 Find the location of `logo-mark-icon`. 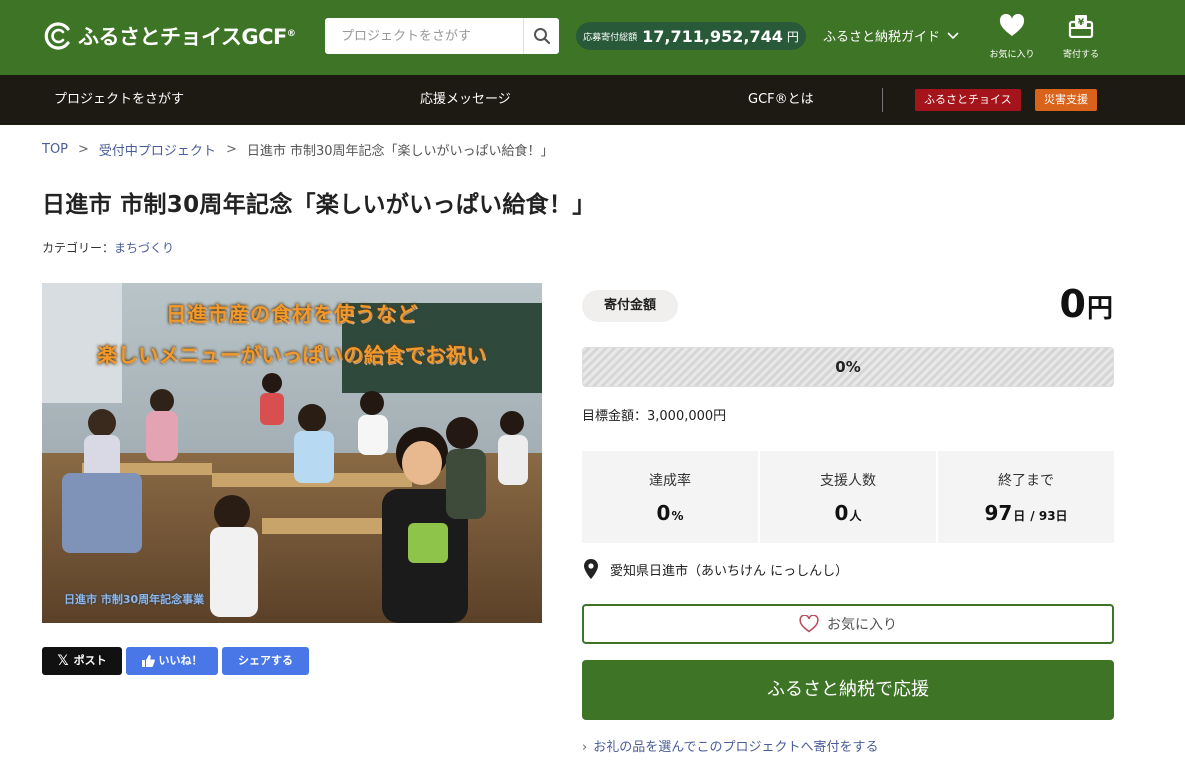

logo-mark-icon is located at coordinates (57, 36).